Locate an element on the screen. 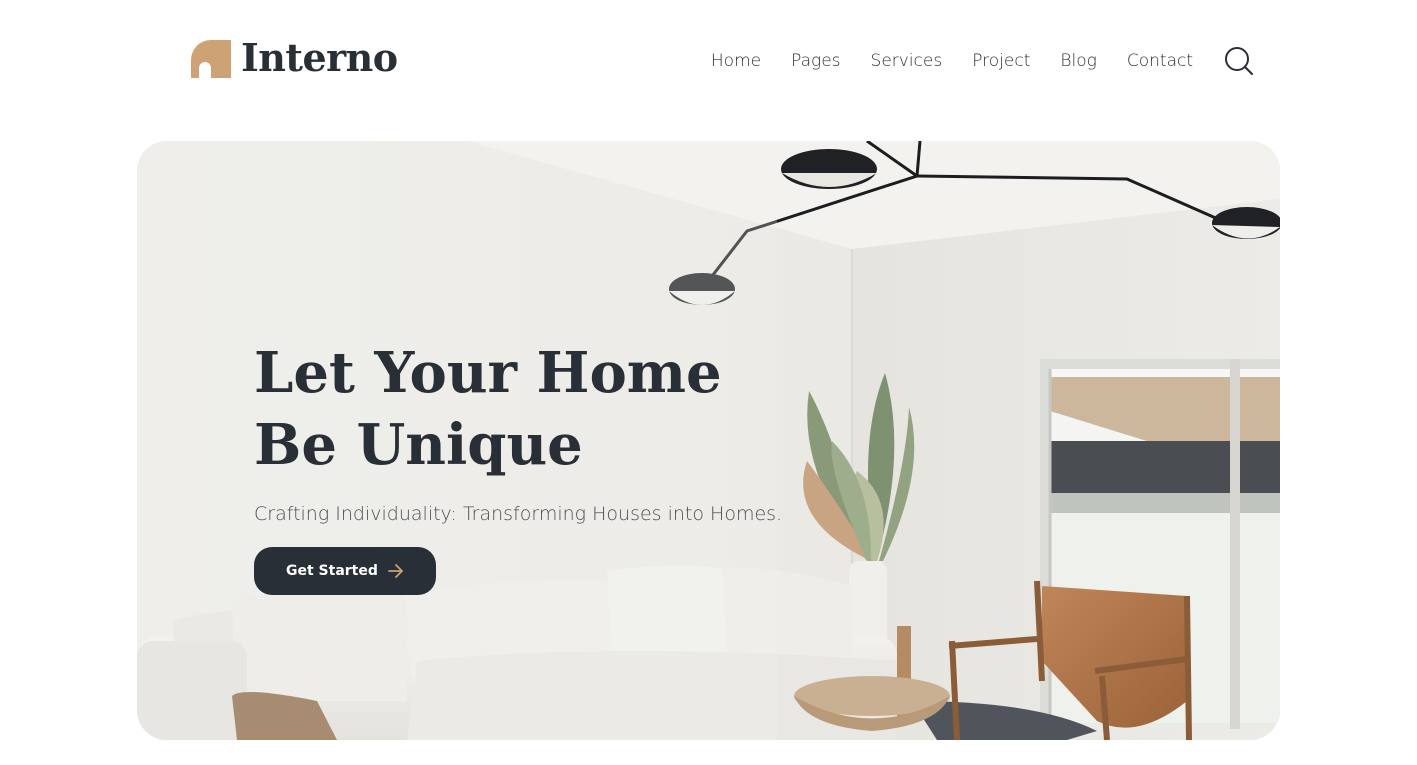 The image size is (1417, 765). logo: Interno is located at coordinates (294, 58).